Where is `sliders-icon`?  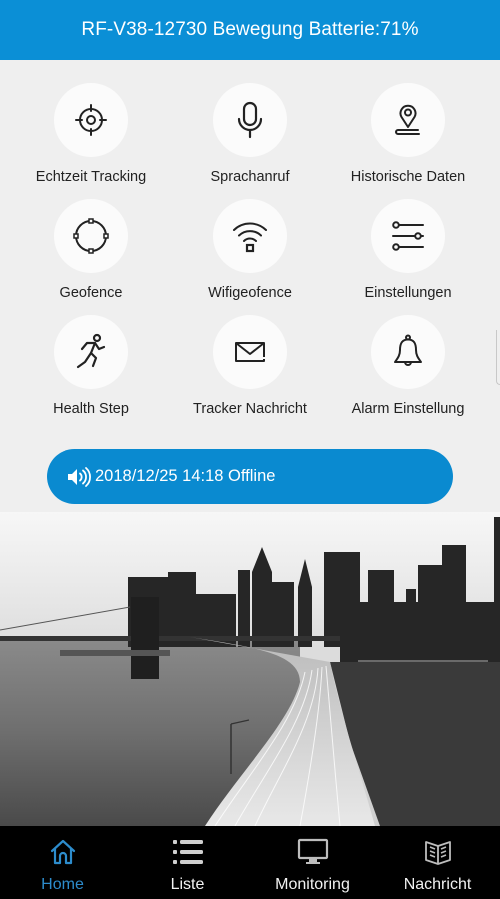
sliders-icon is located at coordinates (408, 236).